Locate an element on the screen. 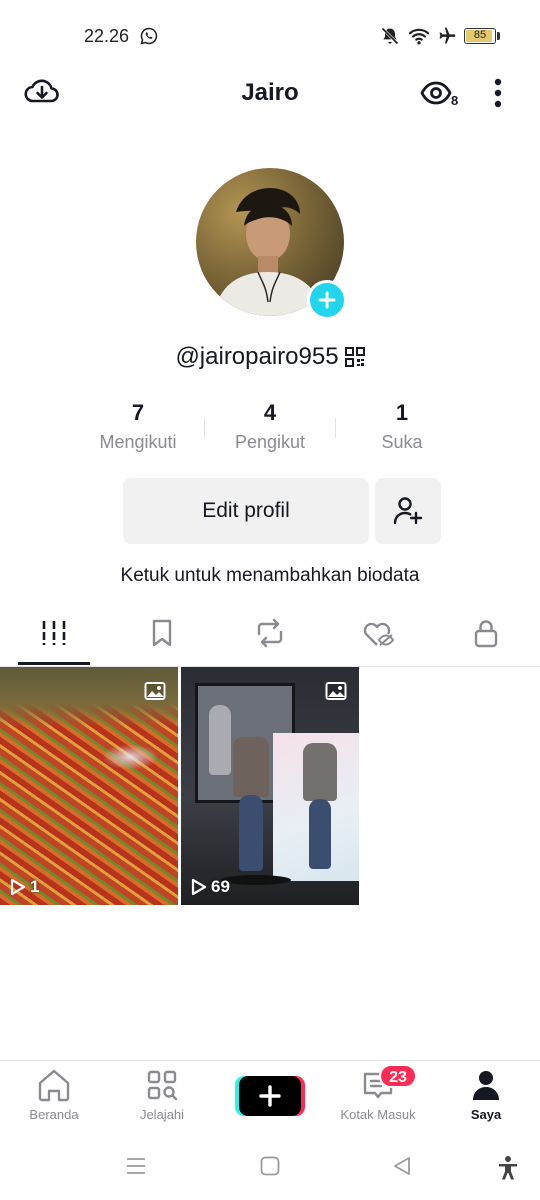  stat-following-count: 7 is located at coordinates (138, 412).